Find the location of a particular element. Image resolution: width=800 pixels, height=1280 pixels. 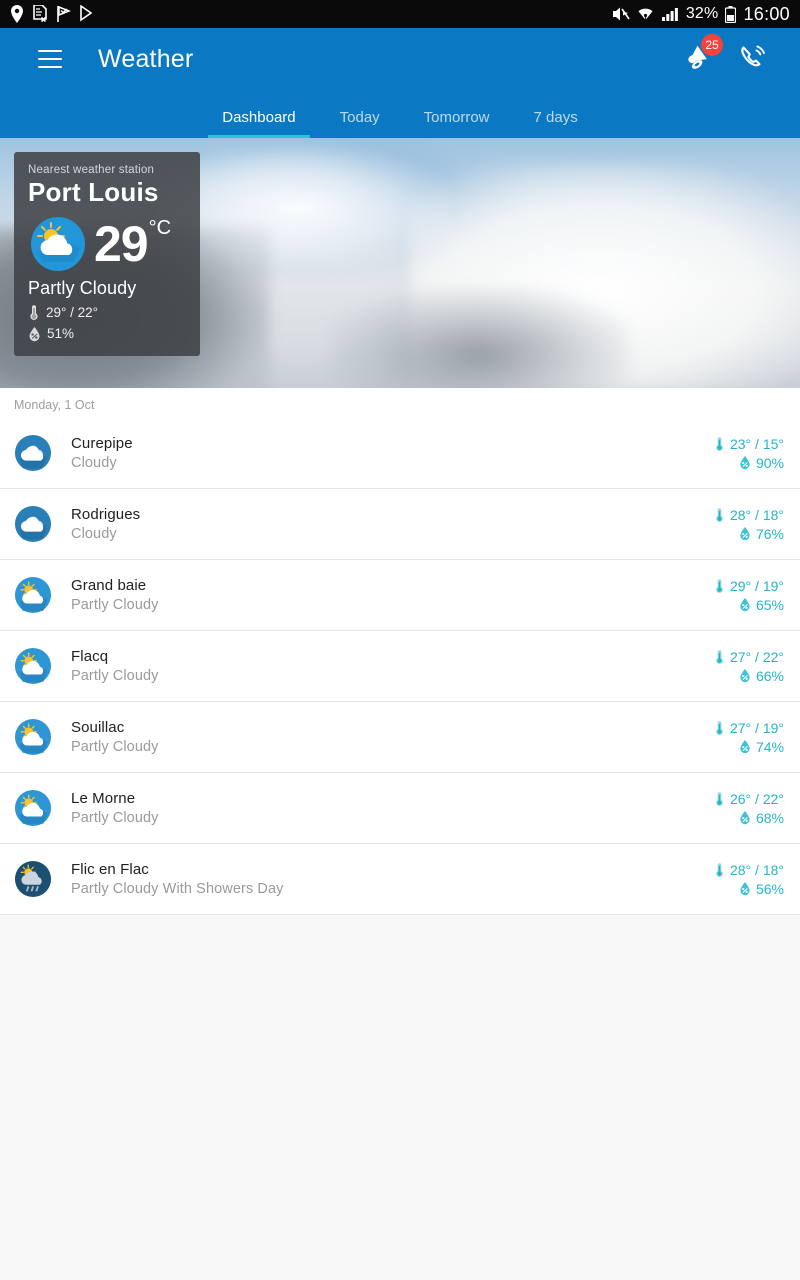

row-temp-range: 28° / 18° is located at coordinates (756, 869).